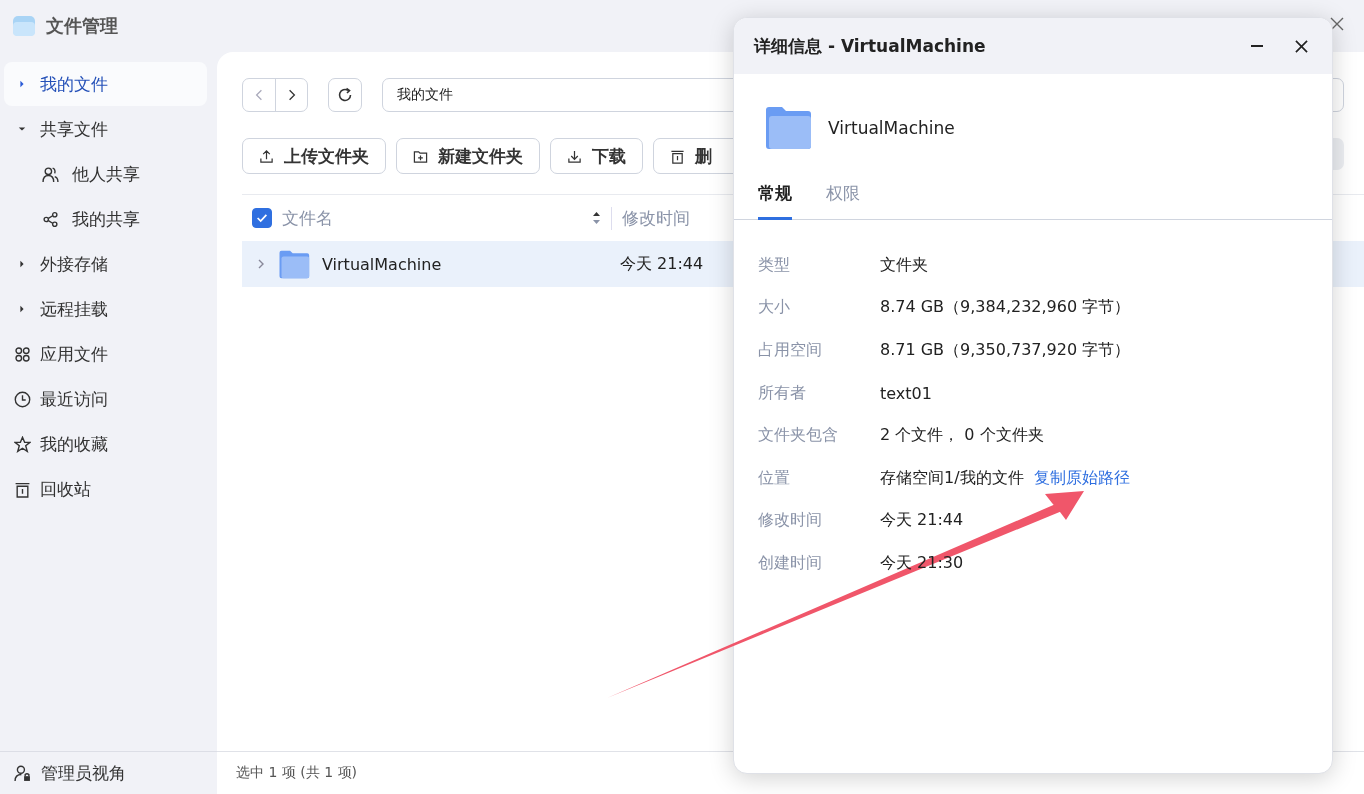  I want to click on toolbar-button: 新建文件夹, so click(468, 156).